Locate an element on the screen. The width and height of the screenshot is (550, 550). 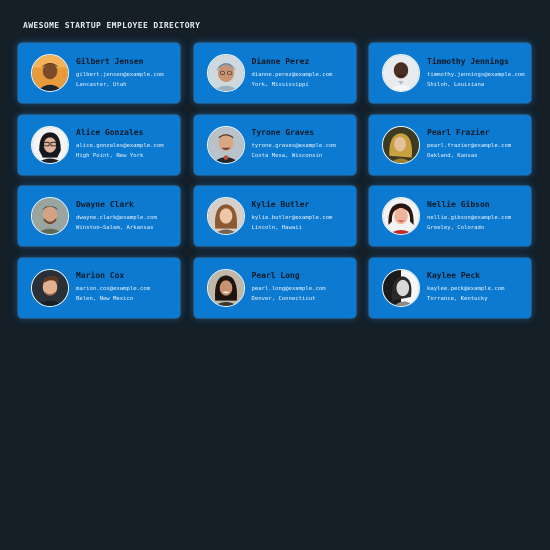
employee-name: Pearl Frazier is located at coordinates (458, 132).